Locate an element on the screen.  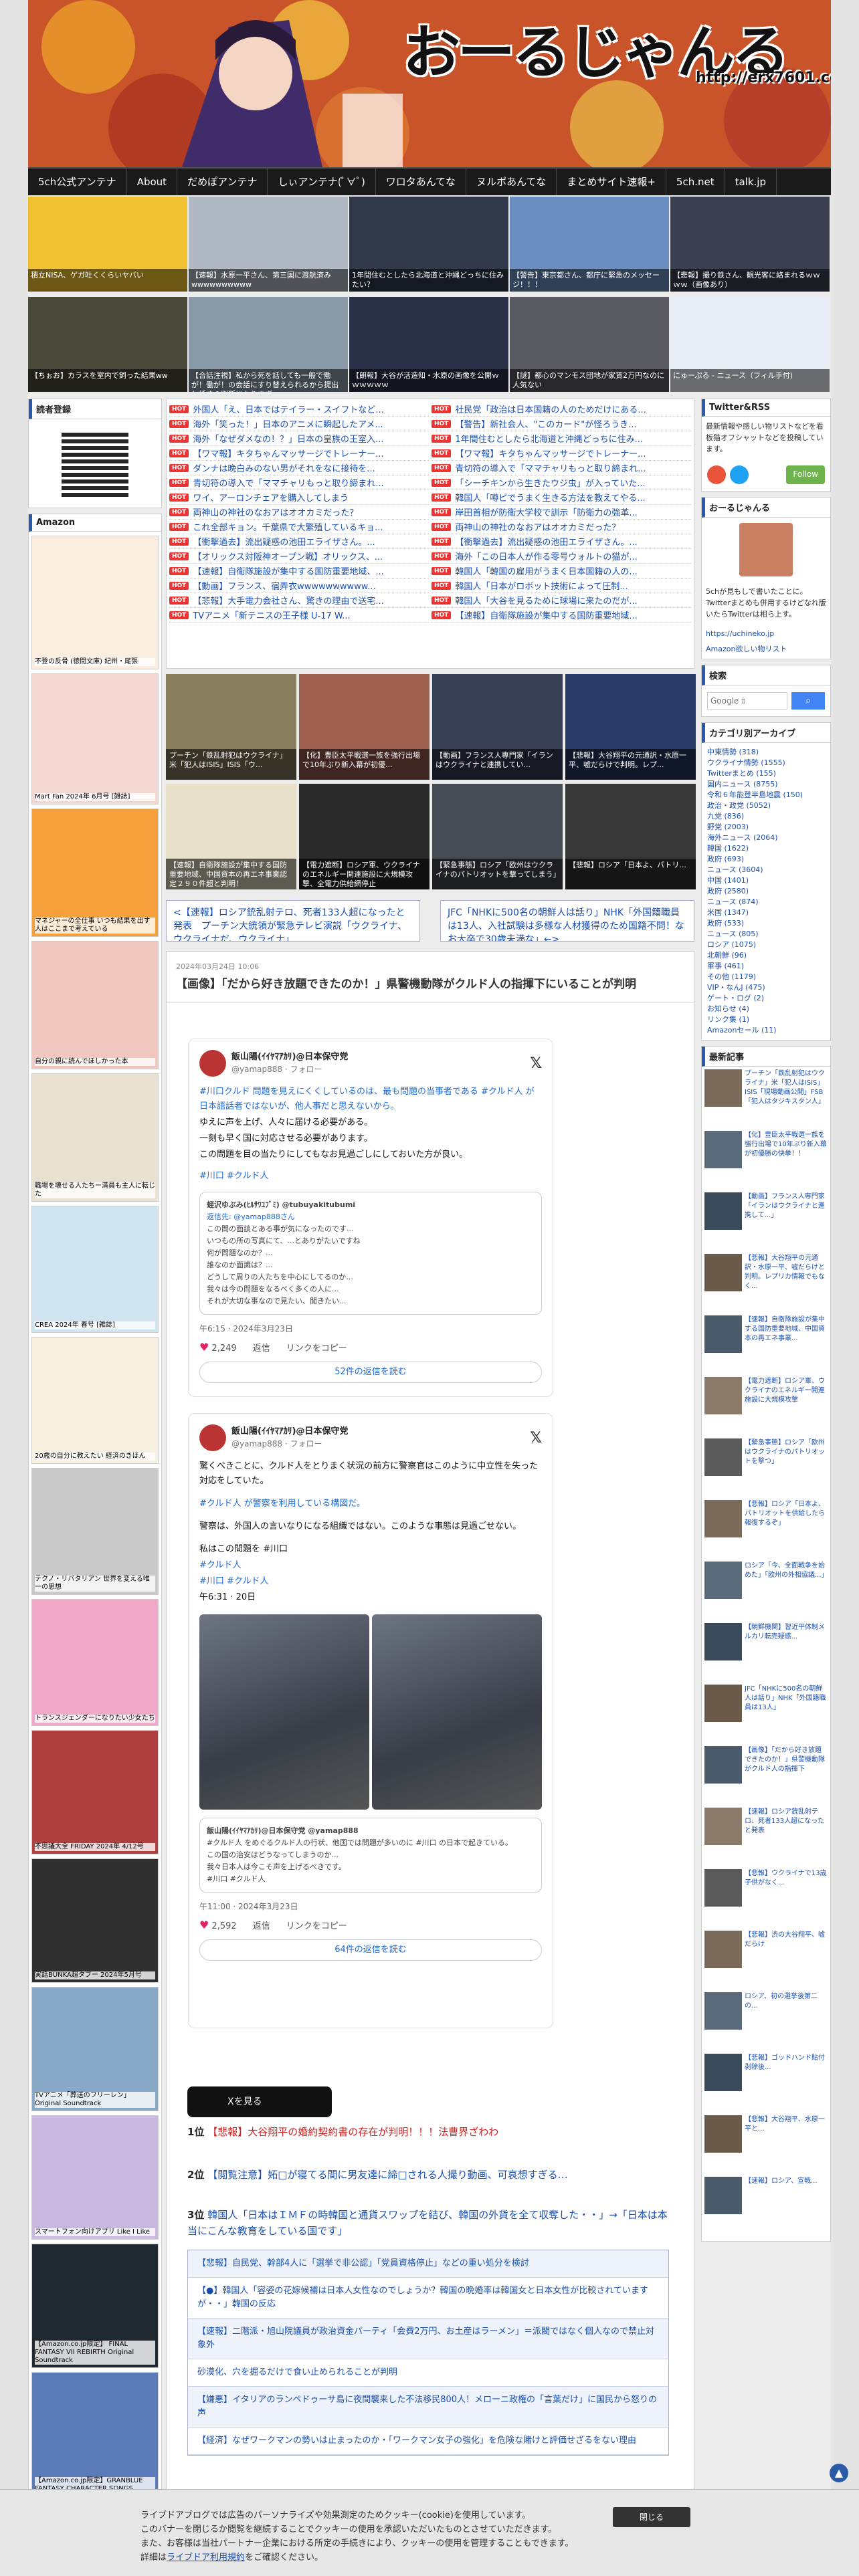
category-item: 海外ニュース (2064) is located at coordinates (766, 838).